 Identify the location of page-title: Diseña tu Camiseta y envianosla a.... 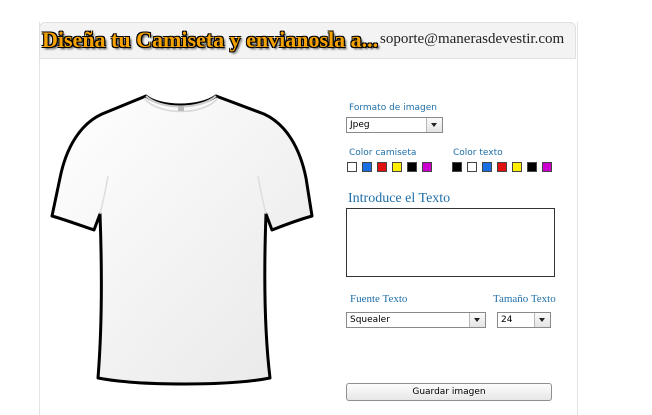
(210, 39).